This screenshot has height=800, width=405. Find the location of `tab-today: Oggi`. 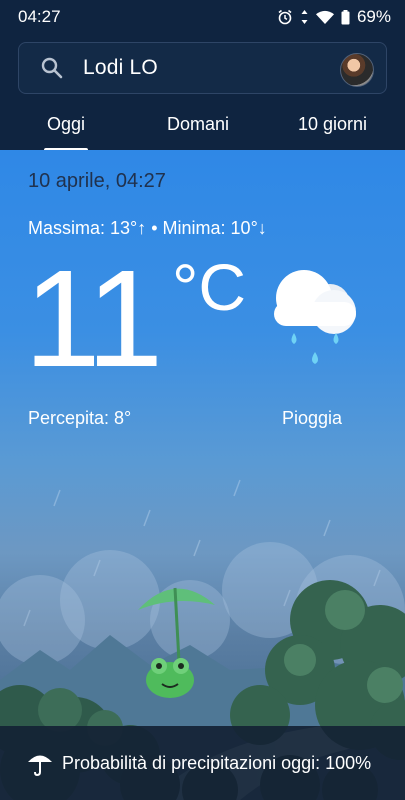

tab-today: Oggi is located at coordinates (66, 133).